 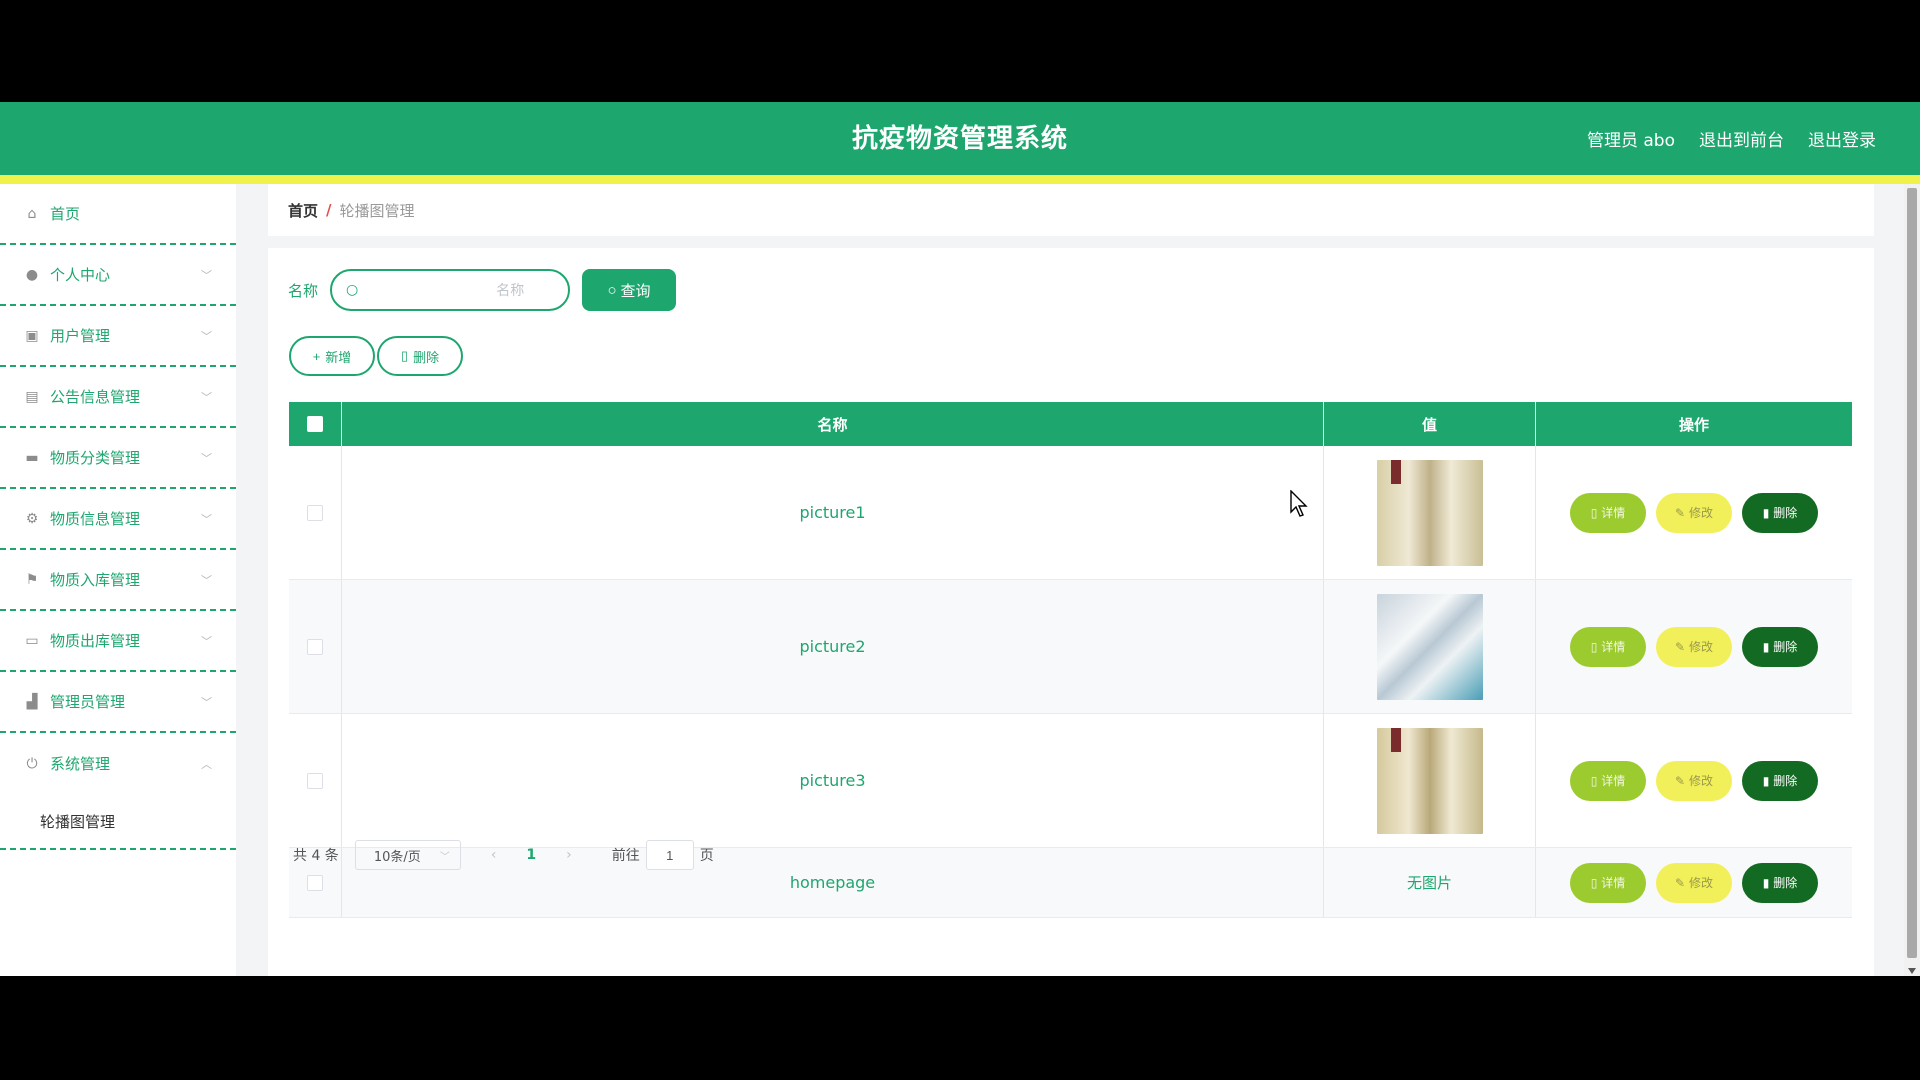 I want to click on sidebar-item-system-management: ⏻ 系统管理 ︿, so click(x=118, y=763).